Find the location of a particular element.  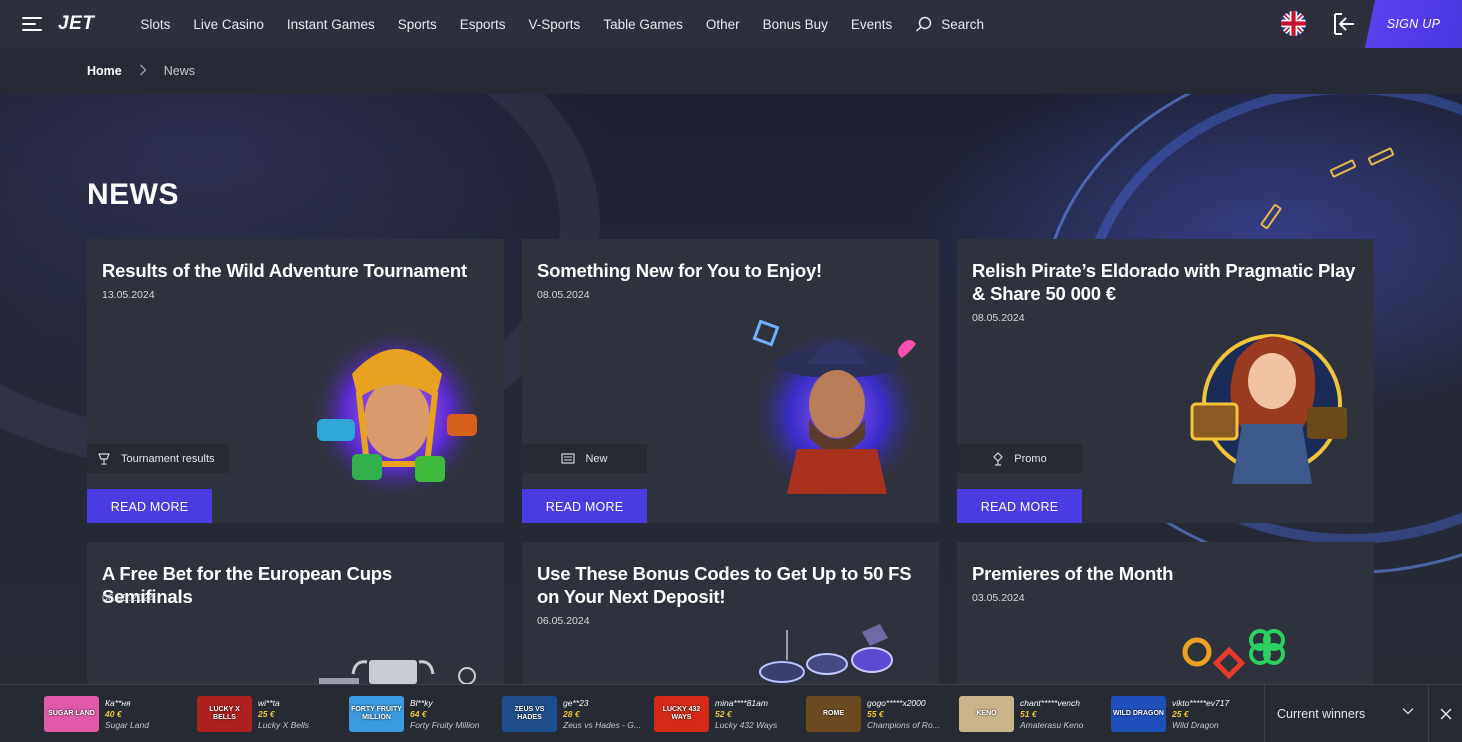

news-card-tag: New is located at coordinates (584, 458).